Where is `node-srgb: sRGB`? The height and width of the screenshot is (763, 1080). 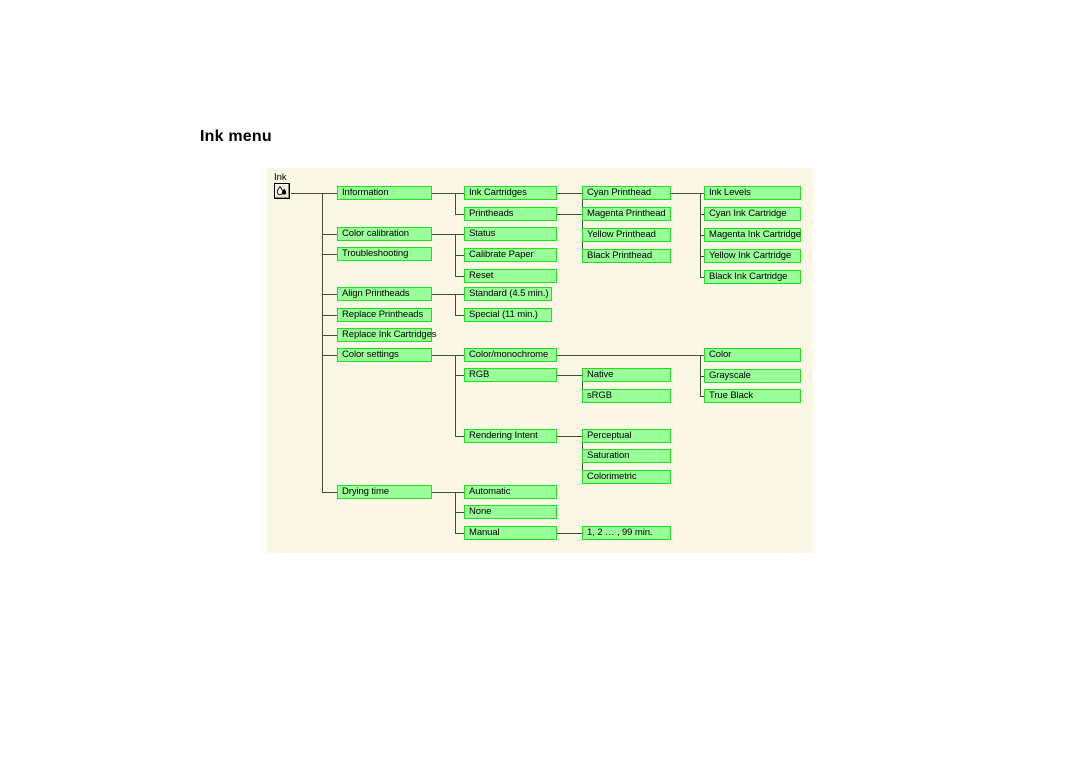
node-srgb: sRGB is located at coordinates (626, 396).